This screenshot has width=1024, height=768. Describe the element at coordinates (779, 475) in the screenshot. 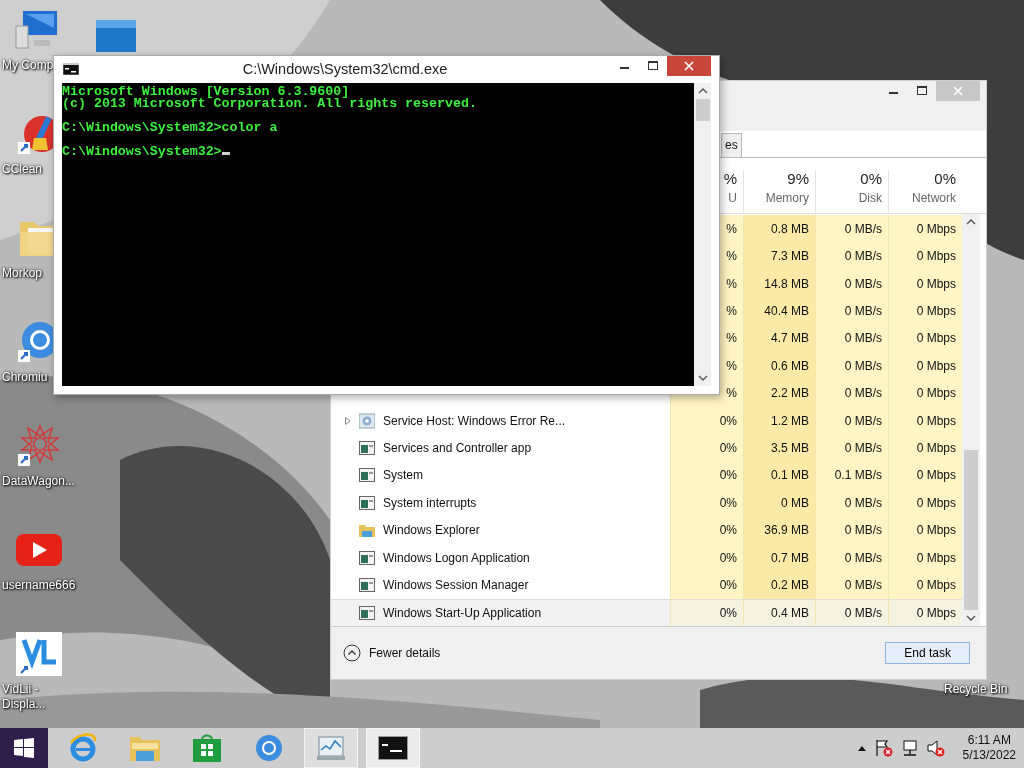

I see `table-cell: 0.1 MB` at that location.